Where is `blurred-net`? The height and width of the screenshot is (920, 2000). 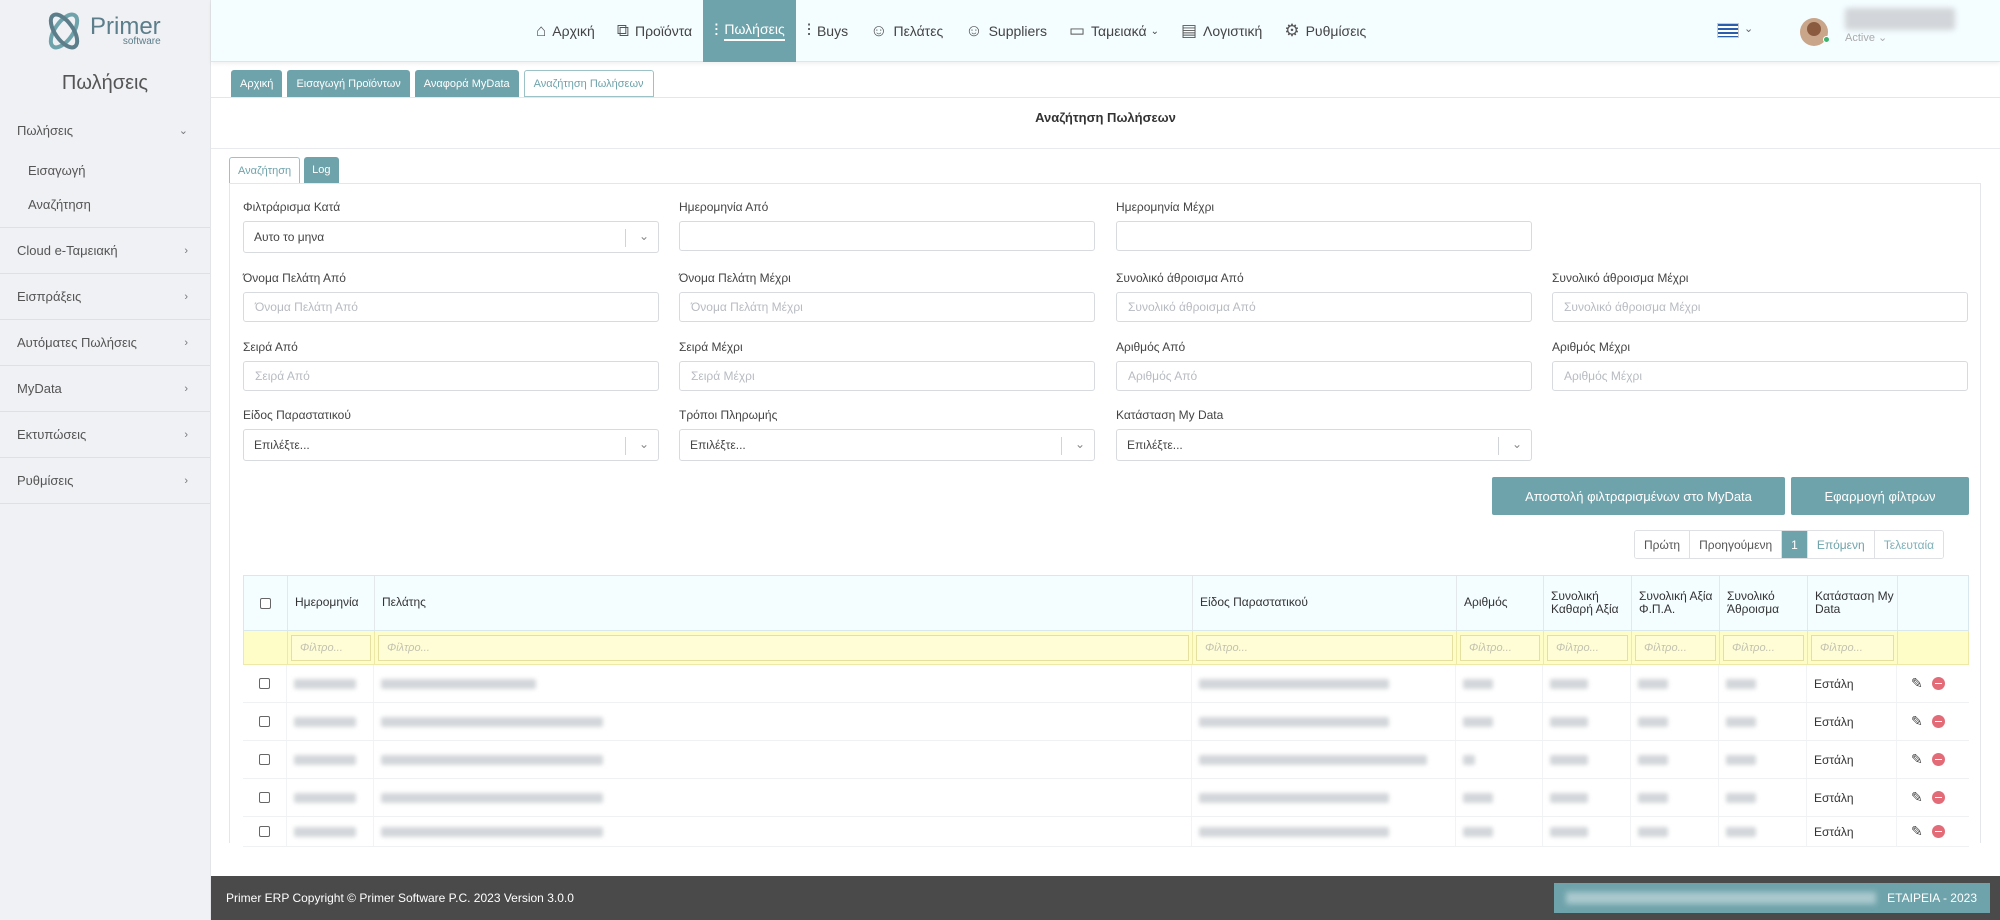
blurred-net is located at coordinates (1569, 759).